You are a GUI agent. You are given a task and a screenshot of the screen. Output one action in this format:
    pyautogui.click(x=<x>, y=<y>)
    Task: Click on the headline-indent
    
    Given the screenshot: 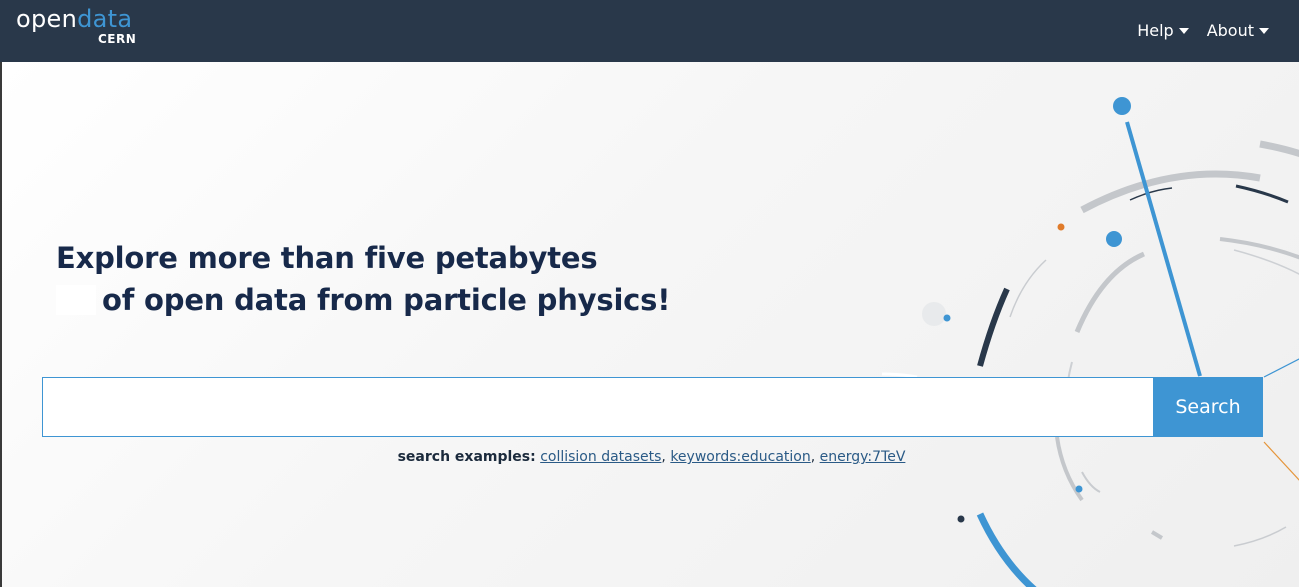 What is the action you would take?
    pyautogui.click(x=76, y=300)
    